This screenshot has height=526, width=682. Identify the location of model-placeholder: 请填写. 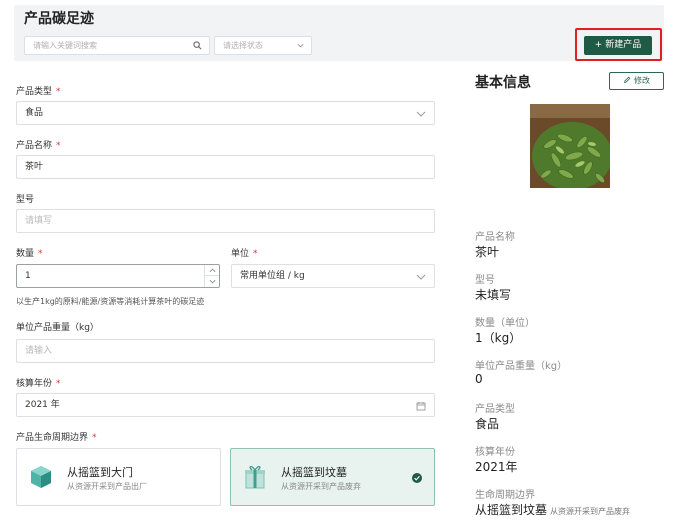
(39, 221).